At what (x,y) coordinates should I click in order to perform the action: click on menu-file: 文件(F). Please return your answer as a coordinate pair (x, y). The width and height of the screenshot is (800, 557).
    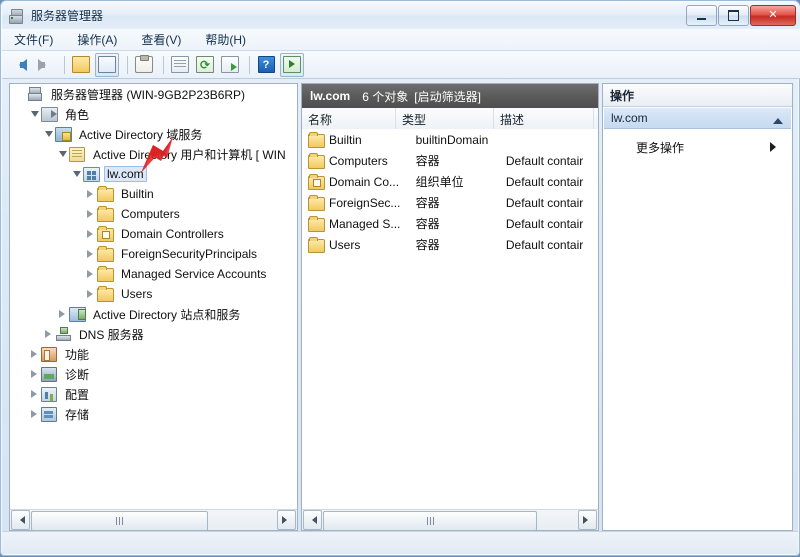
    Looking at the image, I should click on (39, 39).